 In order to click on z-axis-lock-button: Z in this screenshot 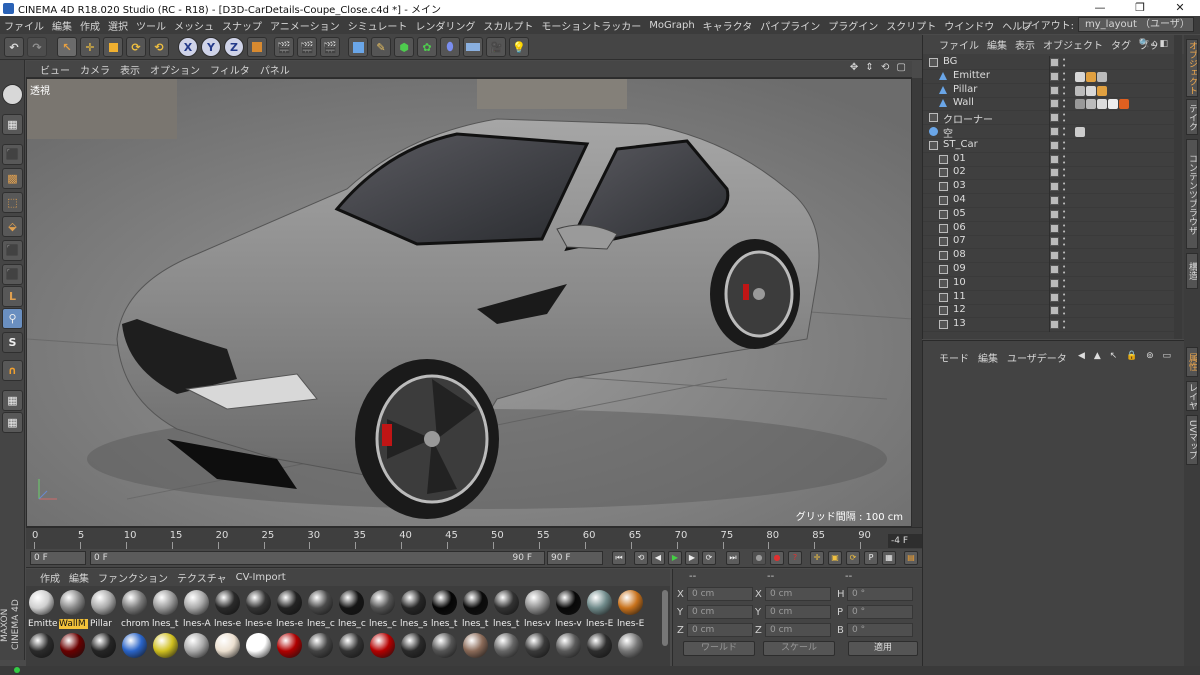, I will do `click(234, 47)`.